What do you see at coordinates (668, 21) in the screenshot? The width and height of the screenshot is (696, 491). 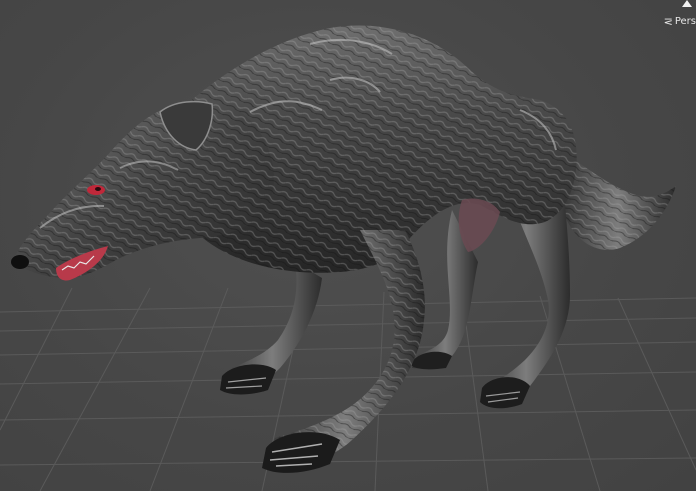 I see `perspective-chevron-icon: ⋜` at bounding box center [668, 21].